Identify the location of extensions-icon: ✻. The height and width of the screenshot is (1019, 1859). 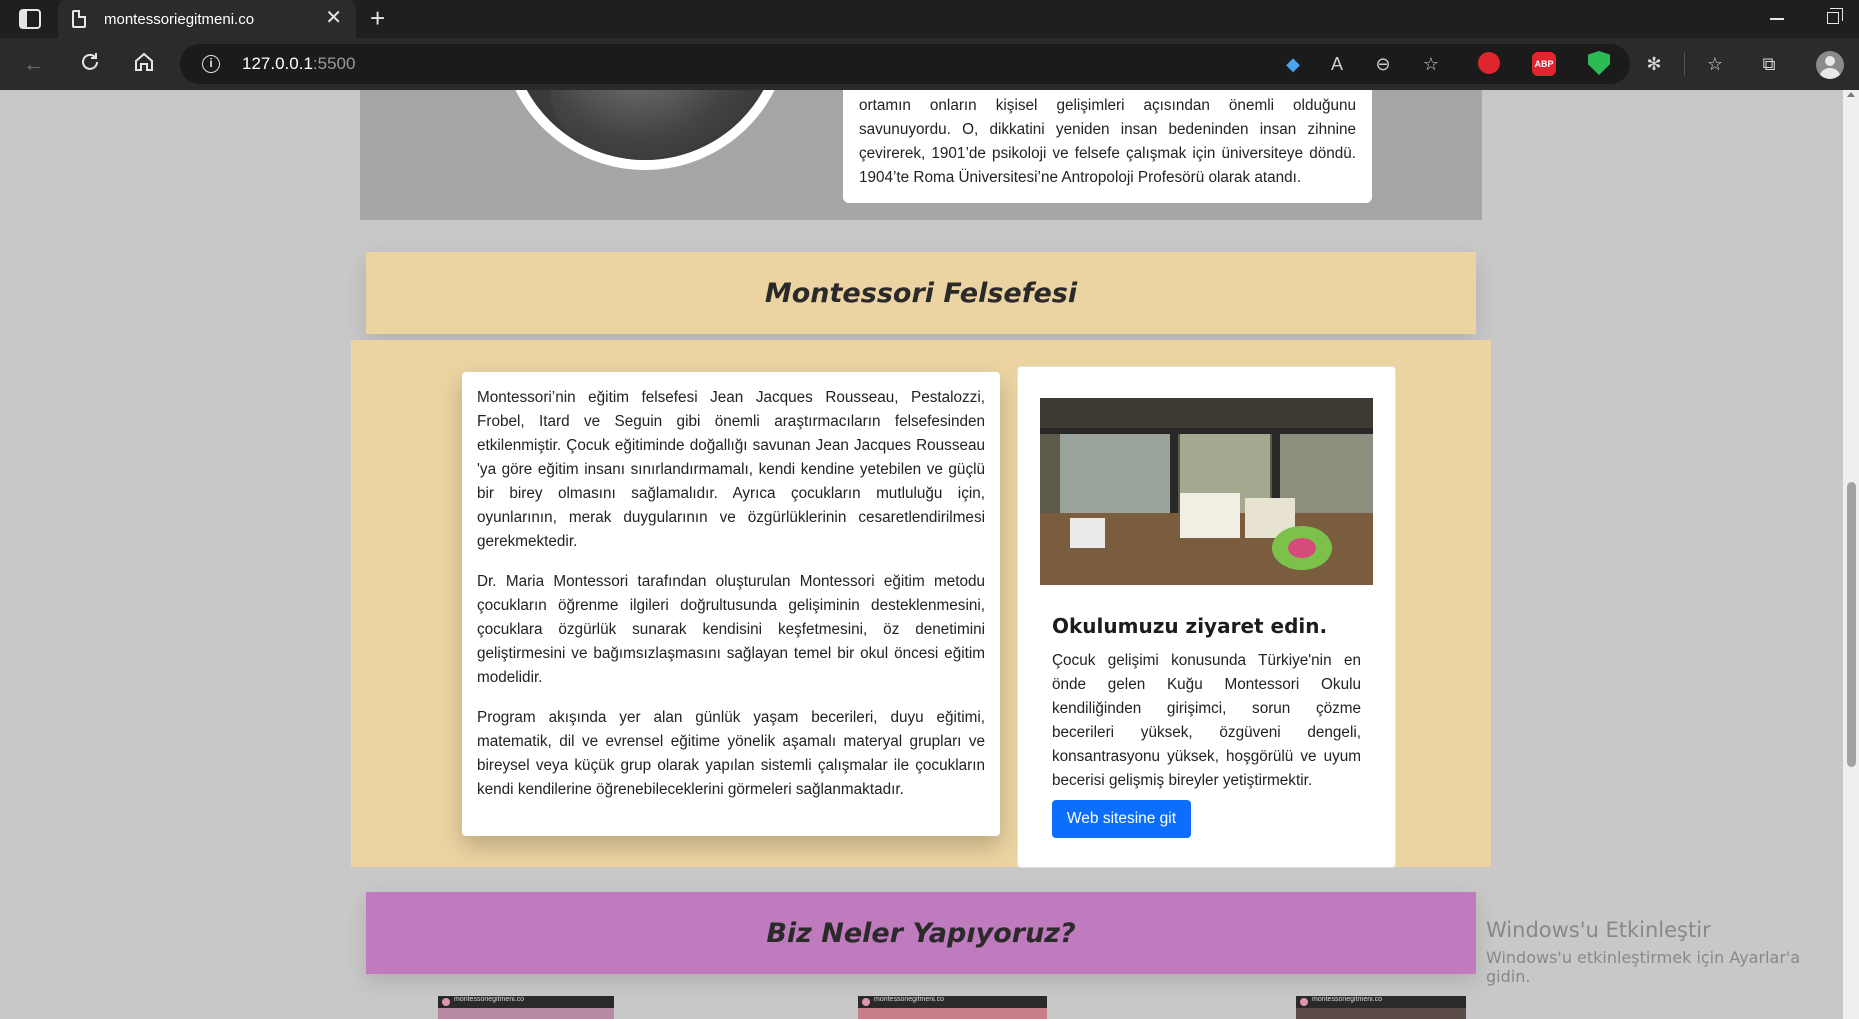
(1654, 64).